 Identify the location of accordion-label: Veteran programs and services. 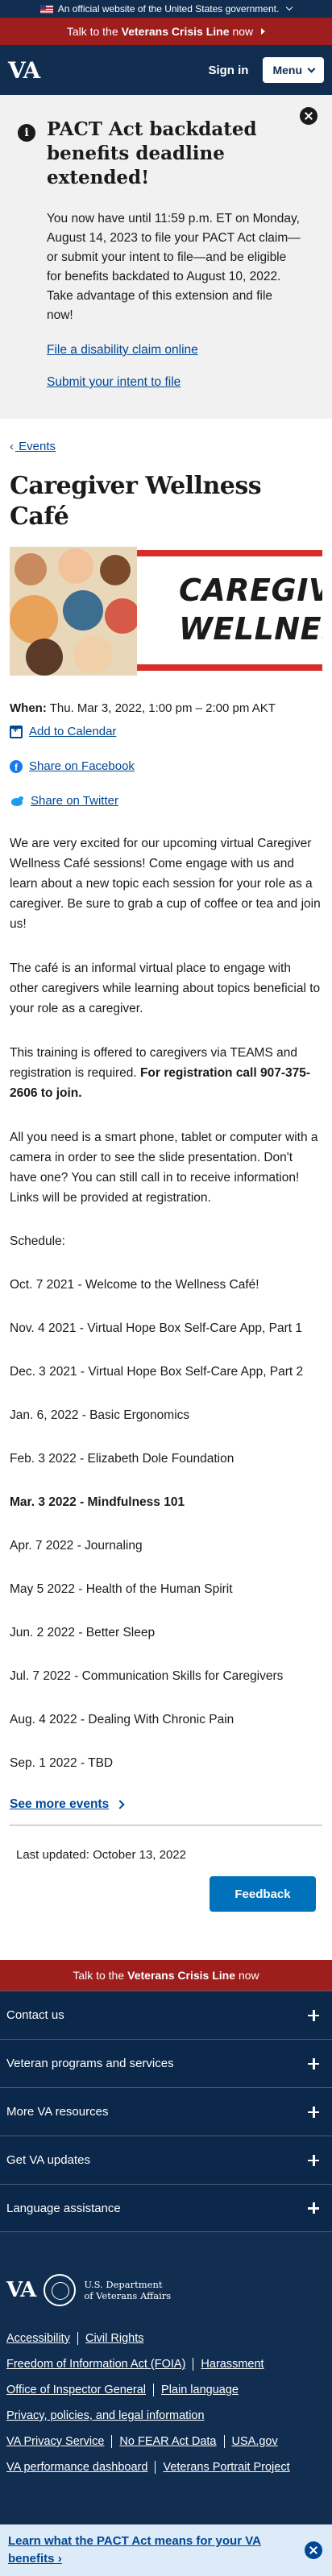
(90, 2064).